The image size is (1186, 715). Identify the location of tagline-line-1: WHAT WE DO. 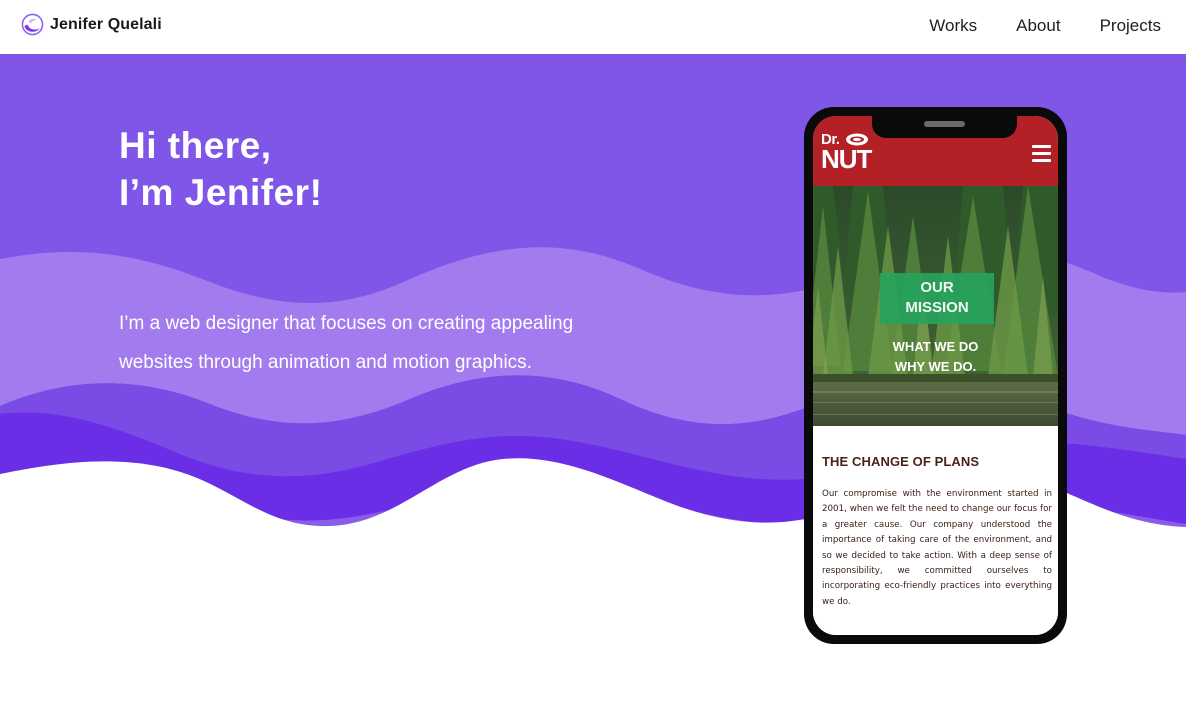
(935, 346).